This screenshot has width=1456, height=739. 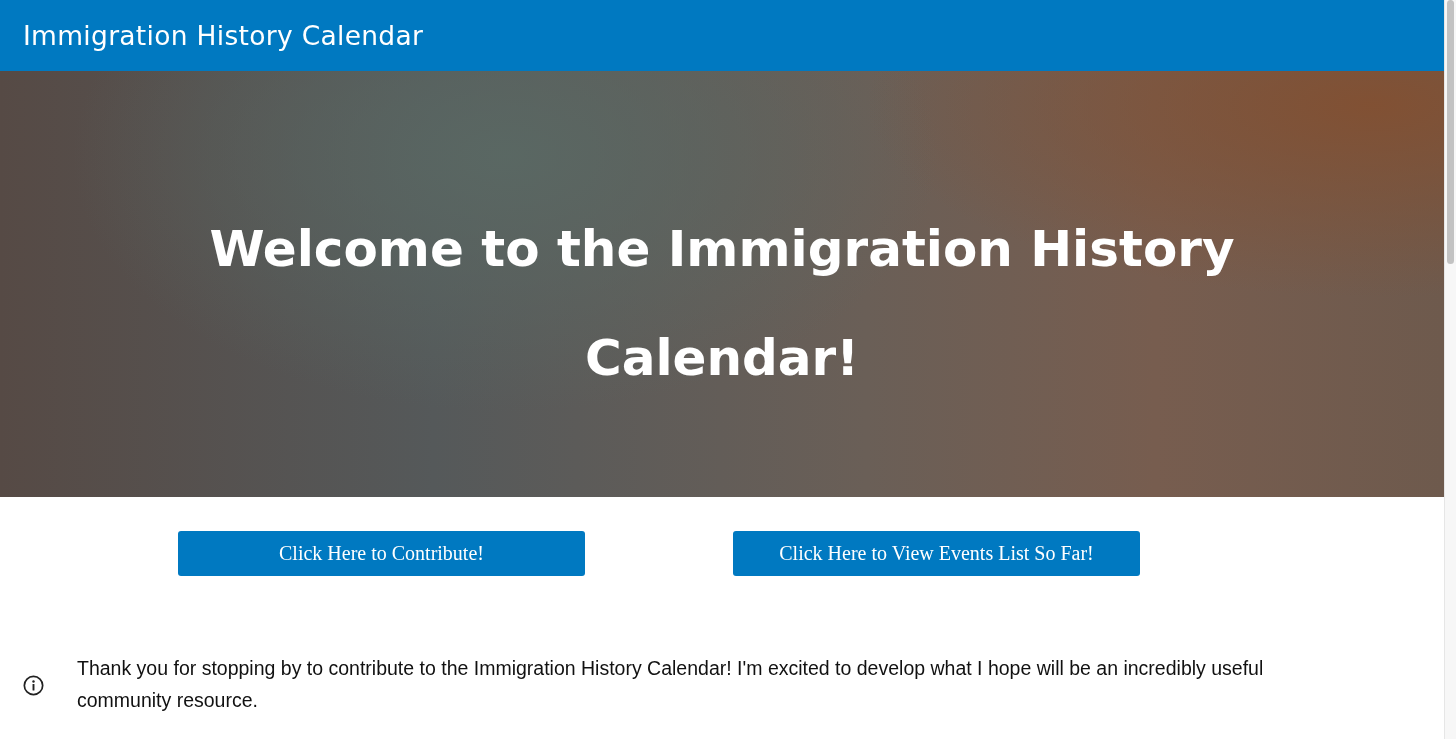 I want to click on action-button: Click Here to Contribute!, so click(x=381, y=553).